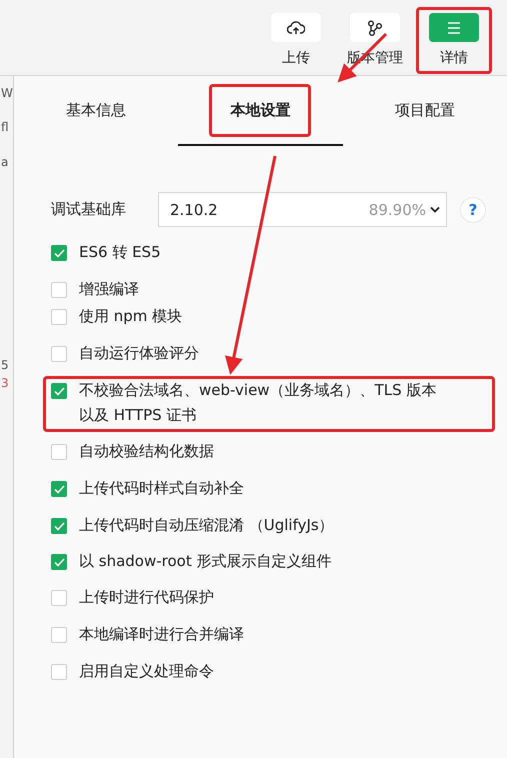 Image resolution: width=507 pixels, height=758 pixels. What do you see at coordinates (147, 671) in the screenshot?
I see `option-label: 启用自定义处理命令` at bounding box center [147, 671].